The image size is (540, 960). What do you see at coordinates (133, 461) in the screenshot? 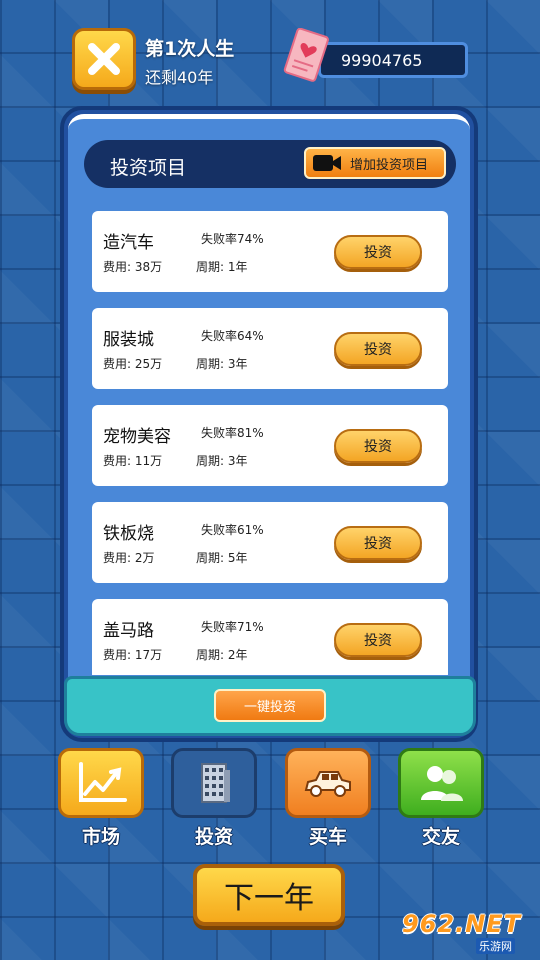
I see `project-cost: 费用: 11万` at bounding box center [133, 461].